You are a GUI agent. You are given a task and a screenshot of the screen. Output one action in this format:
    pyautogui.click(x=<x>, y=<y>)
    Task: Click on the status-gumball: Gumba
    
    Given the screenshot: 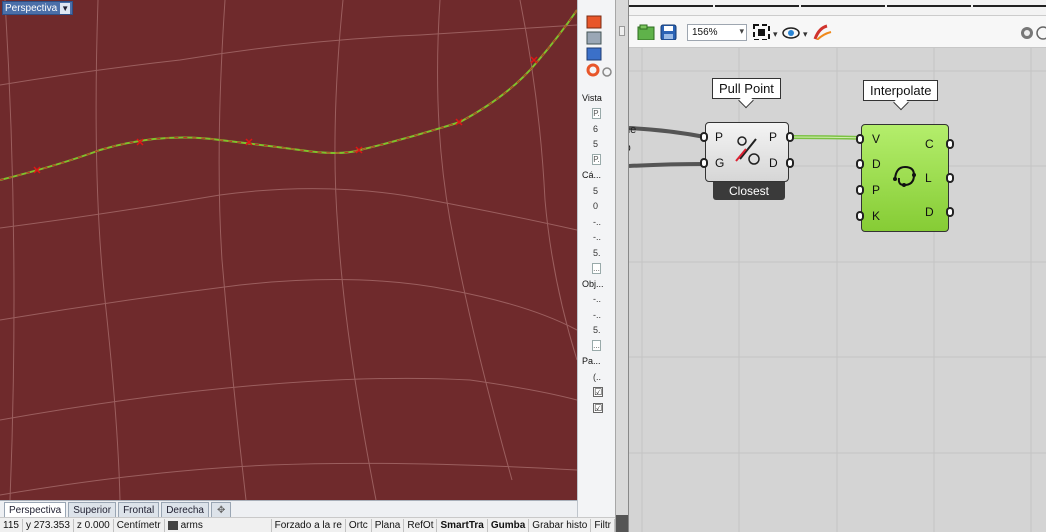 What is the action you would take?
    pyautogui.click(x=509, y=525)
    